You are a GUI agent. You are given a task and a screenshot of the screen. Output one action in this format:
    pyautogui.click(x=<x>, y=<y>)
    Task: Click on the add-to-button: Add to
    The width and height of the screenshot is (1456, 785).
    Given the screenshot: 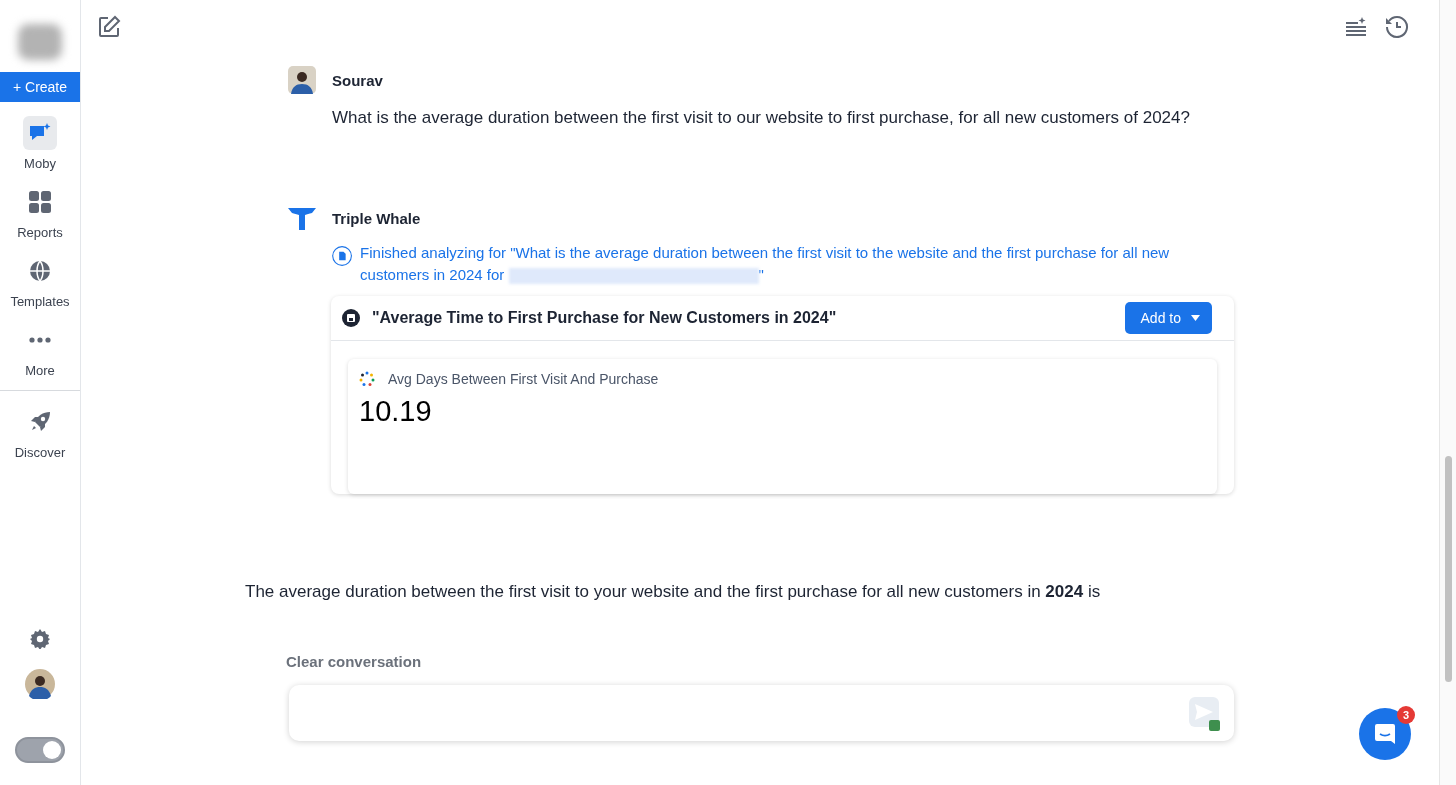 What is the action you would take?
    pyautogui.click(x=1168, y=318)
    